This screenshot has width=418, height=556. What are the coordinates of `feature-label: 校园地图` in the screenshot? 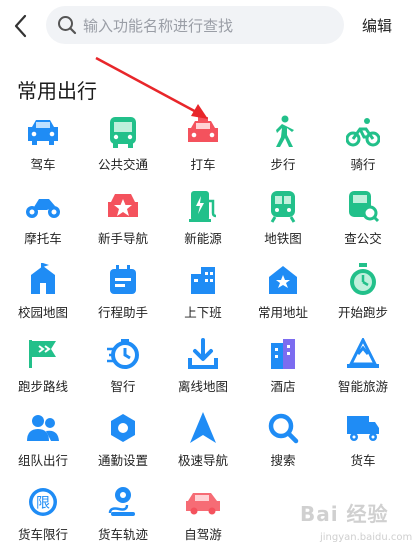 It's located at (42, 312).